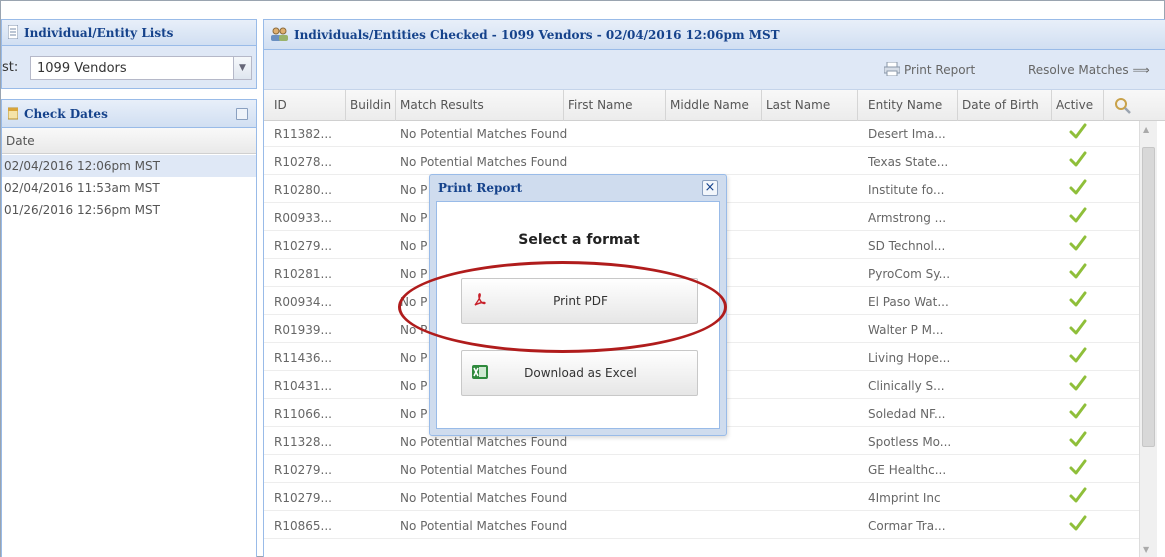  I want to click on print-pdf-label: Print PDF, so click(580, 301).